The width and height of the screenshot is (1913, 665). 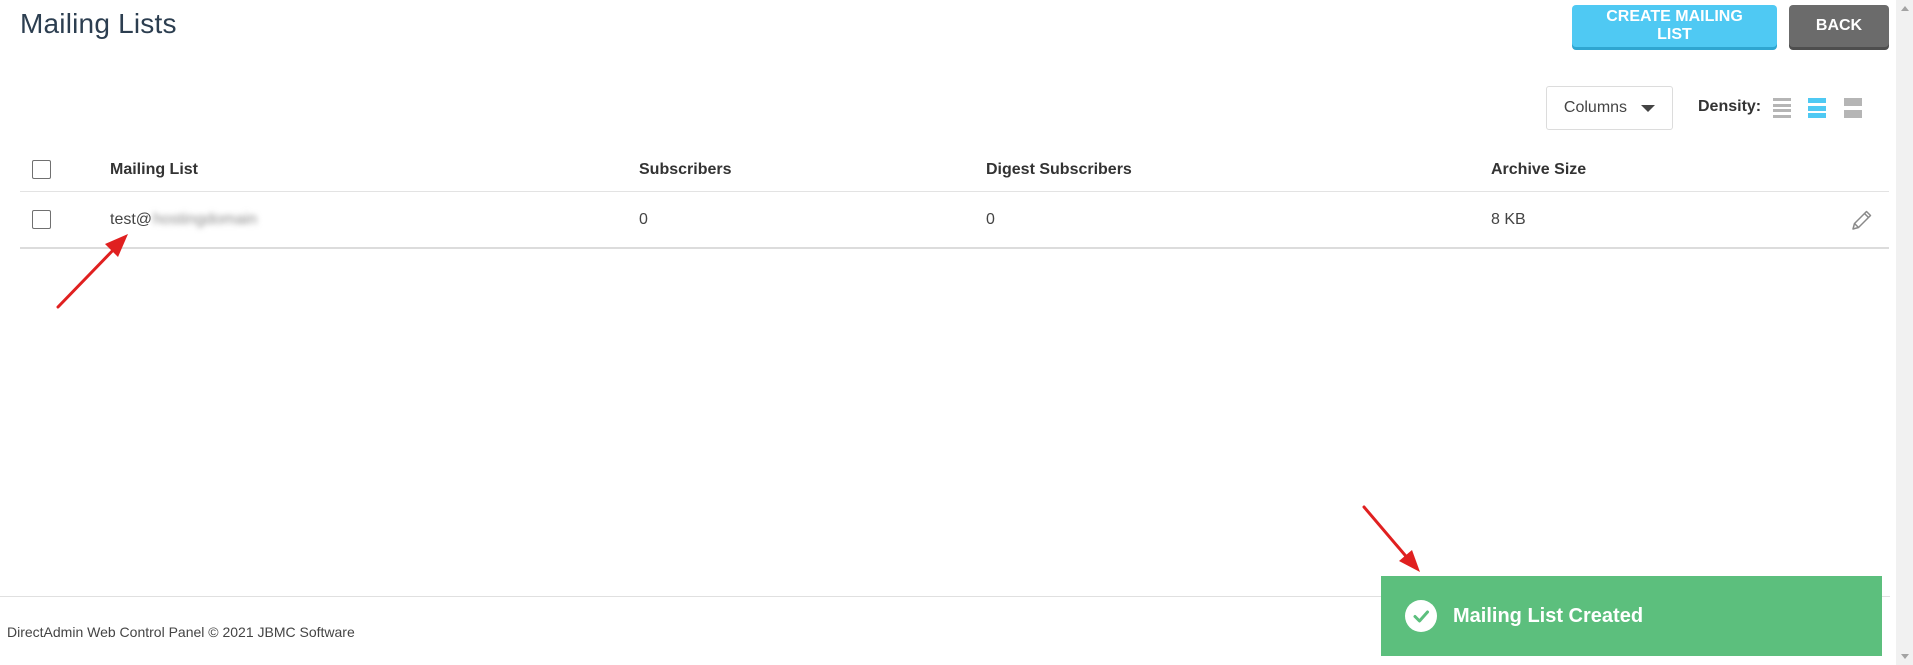 What do you see at coordinates (685, 169) in the screenshot?
I see `column-header-subscribers: Subscribers` at bounding box center [685, 169].